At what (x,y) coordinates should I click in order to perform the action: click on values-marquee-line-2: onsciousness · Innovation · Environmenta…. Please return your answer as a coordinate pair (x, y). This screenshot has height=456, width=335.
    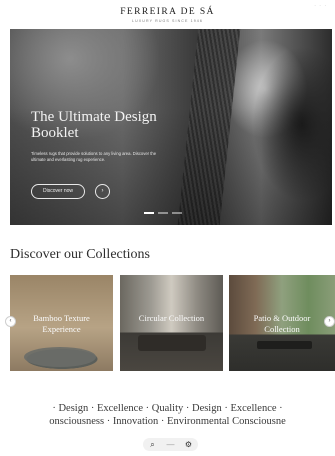
    Looking at the image, I should click on (167, 421).